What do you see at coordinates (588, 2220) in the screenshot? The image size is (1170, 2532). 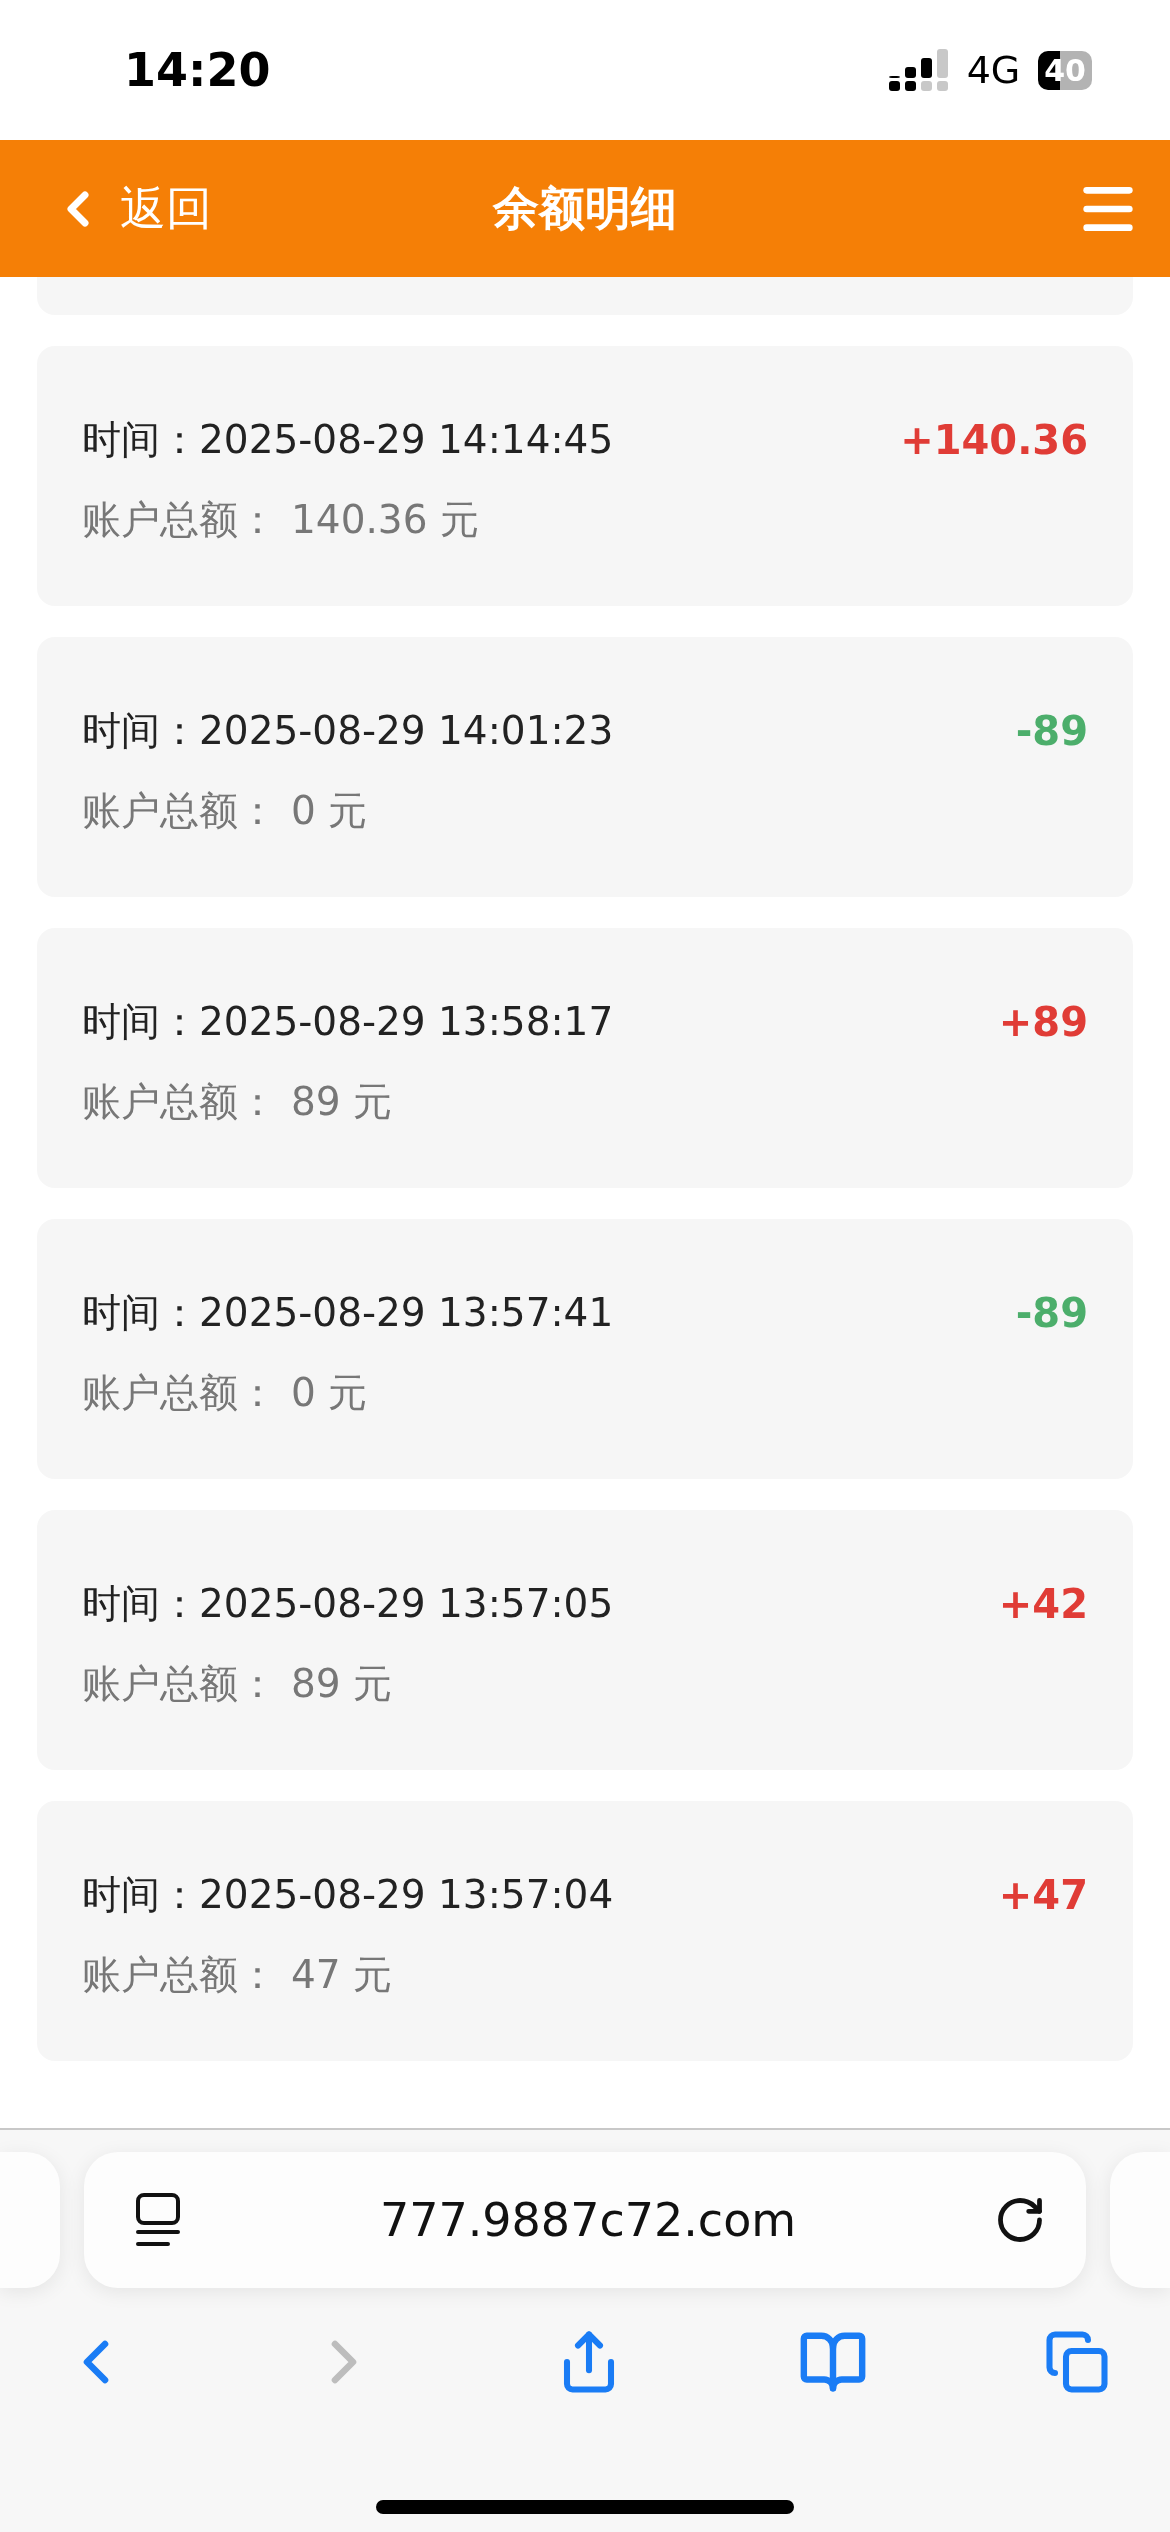 I see `url-text: 777.9887c72.com` at bounding box center [588, 2220].